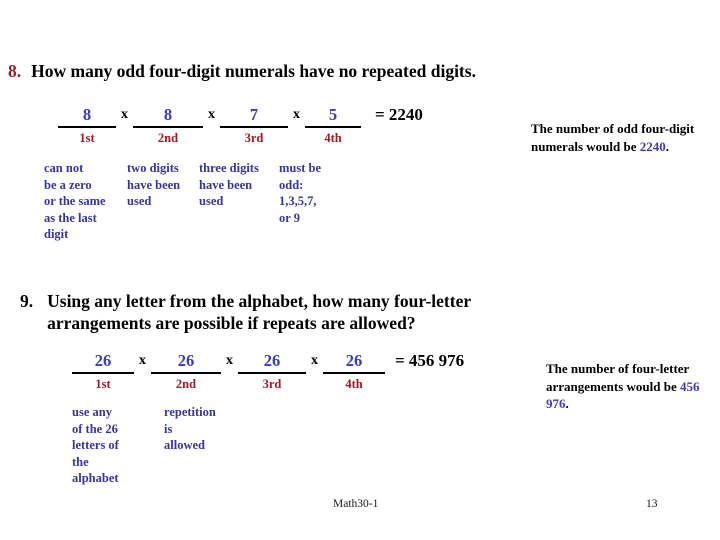 The height and width of the screenshot is (540, 720). I want to click on question-9-slot-4: 26 4th, so click(354, 372).